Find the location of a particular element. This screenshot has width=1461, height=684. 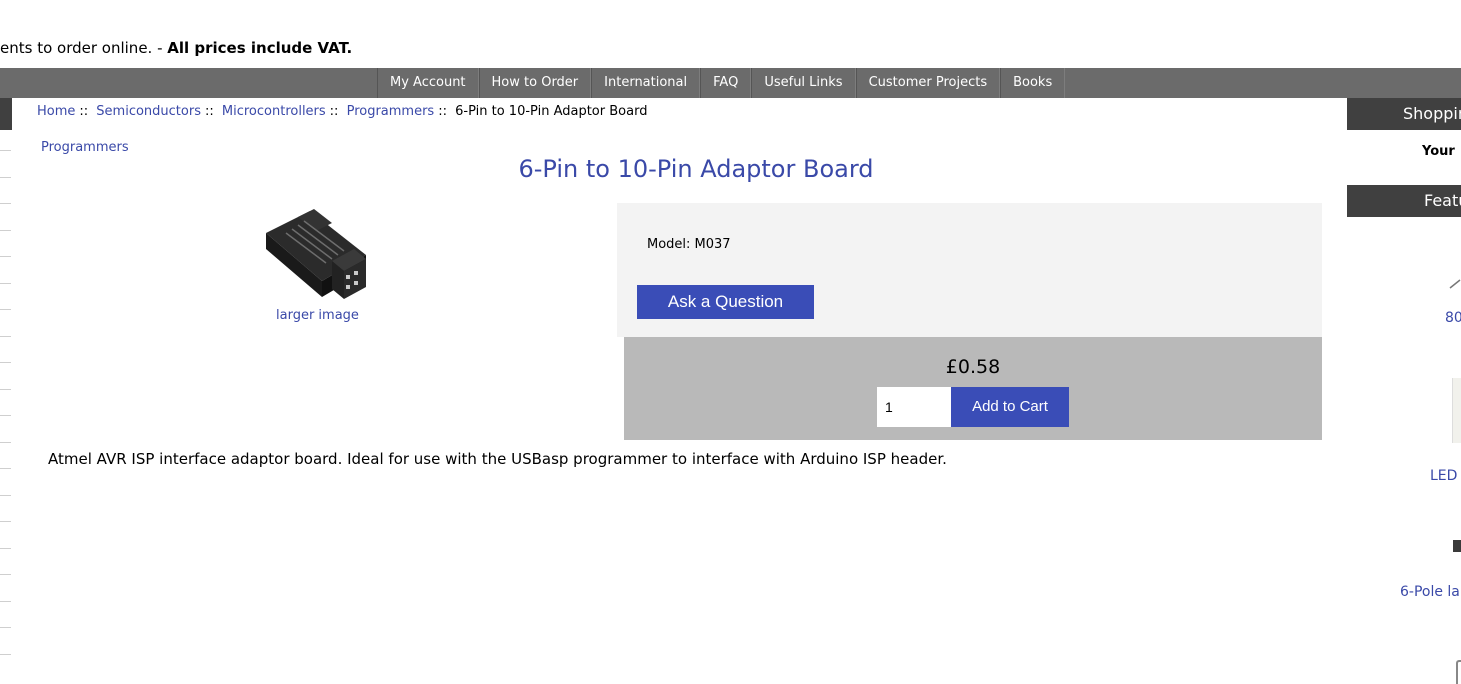

cart-status-text: Your is located at coordinates (1438, 151).